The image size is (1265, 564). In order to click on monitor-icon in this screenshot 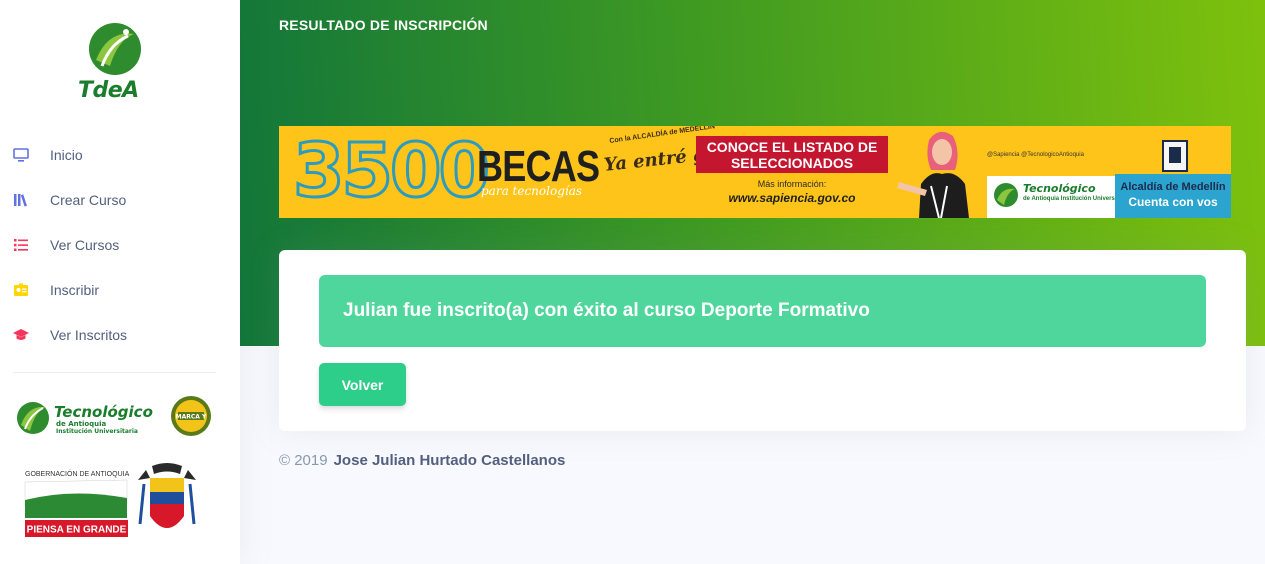, I will do `click(21, 155)`.